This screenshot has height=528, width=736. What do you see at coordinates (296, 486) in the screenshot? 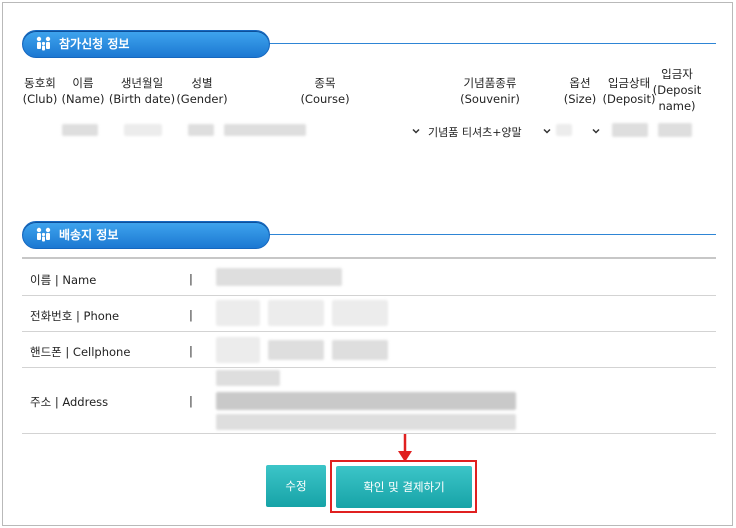
I see `edit-button: 수정` at bounding box center [296, 486].